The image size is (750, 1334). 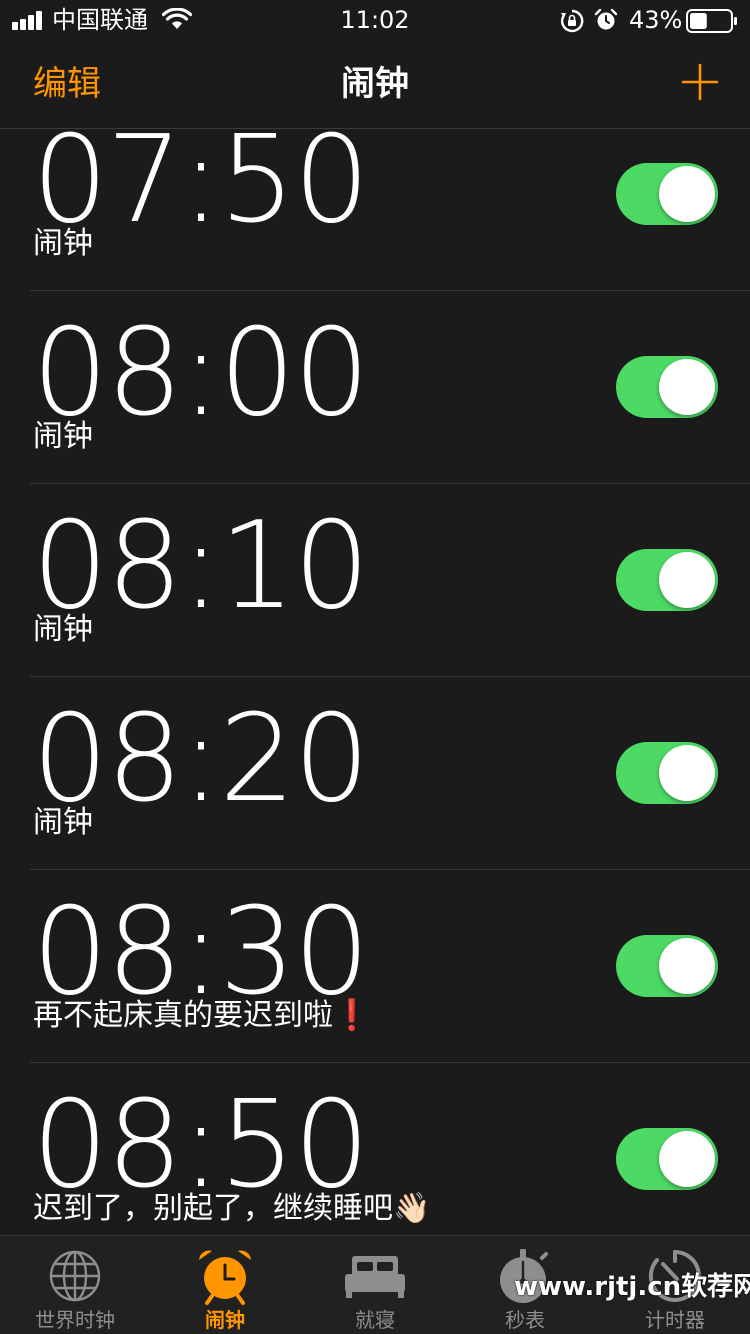 What do you see at coordinates (390, 210) in the screenshot?
I see `alarm-row: 07:50 闹钟` at bounding box center [390, 210].